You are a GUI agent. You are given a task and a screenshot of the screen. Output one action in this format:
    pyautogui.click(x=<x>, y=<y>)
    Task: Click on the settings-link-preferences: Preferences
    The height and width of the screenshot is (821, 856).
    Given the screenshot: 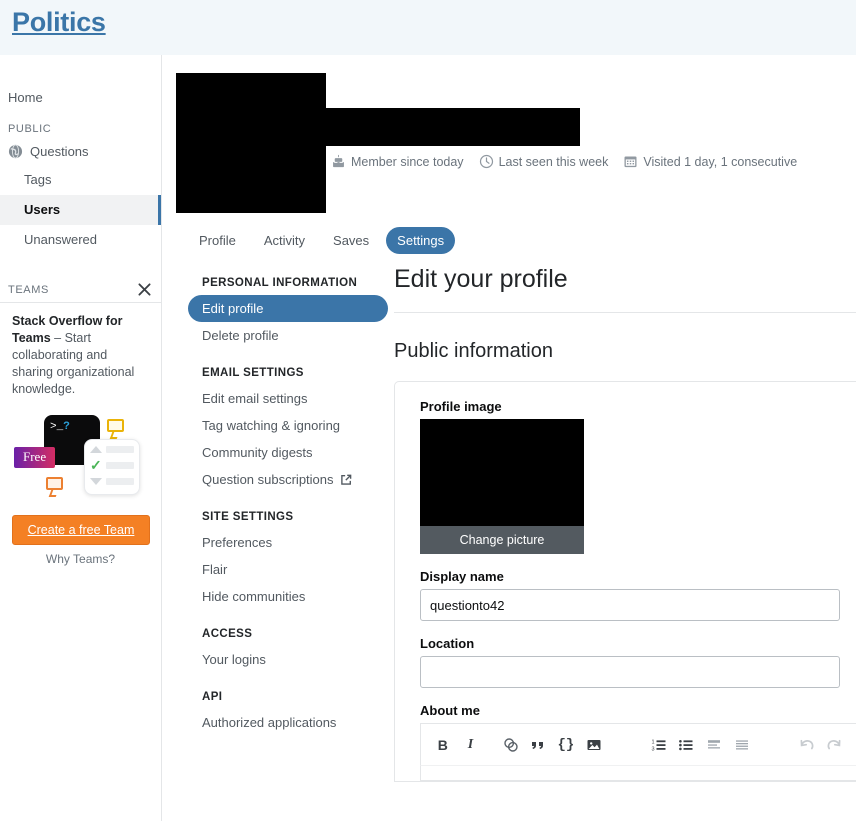 What is the action you would take?
    pyautogui.click(x=288, y=542)
    